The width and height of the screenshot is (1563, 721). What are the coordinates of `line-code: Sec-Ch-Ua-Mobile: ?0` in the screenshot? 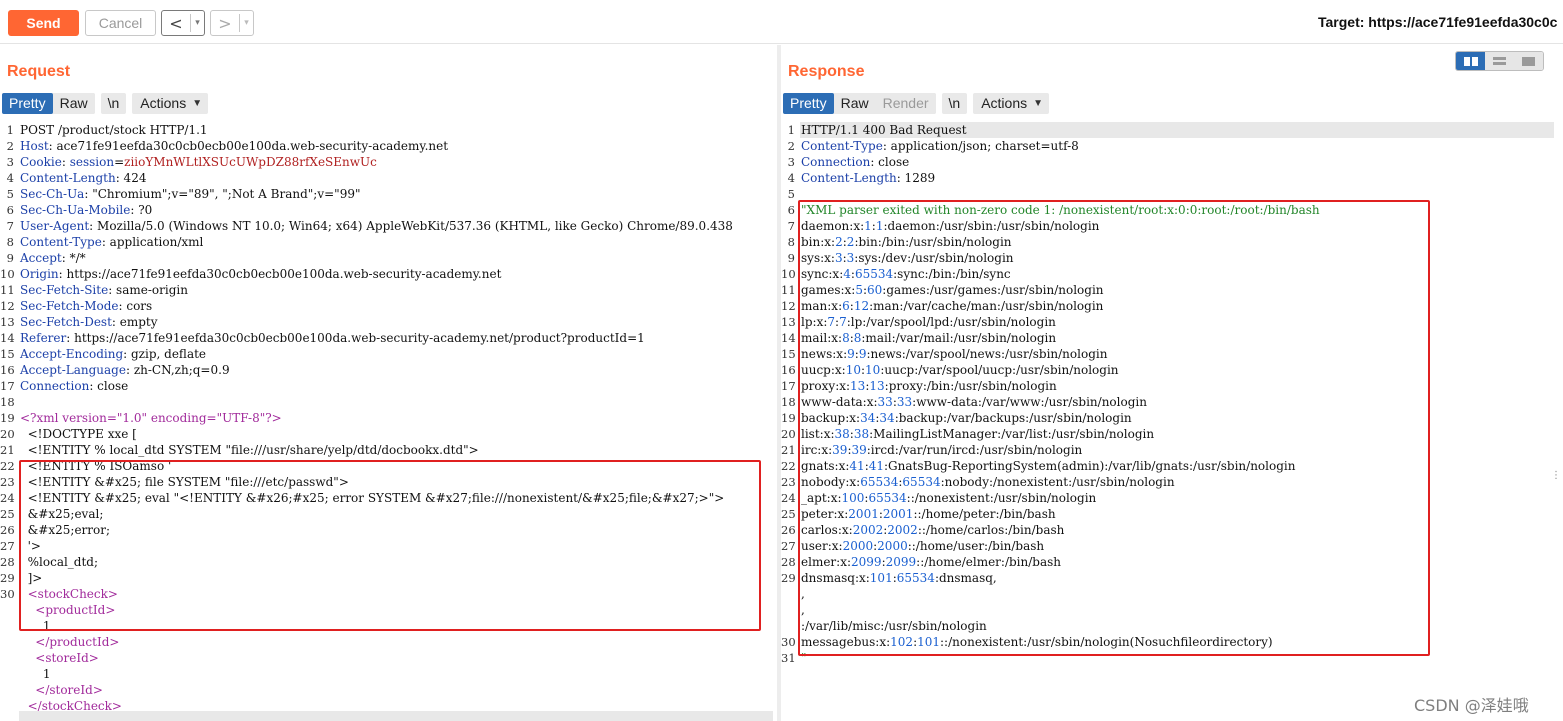 It's located at (86, 210).